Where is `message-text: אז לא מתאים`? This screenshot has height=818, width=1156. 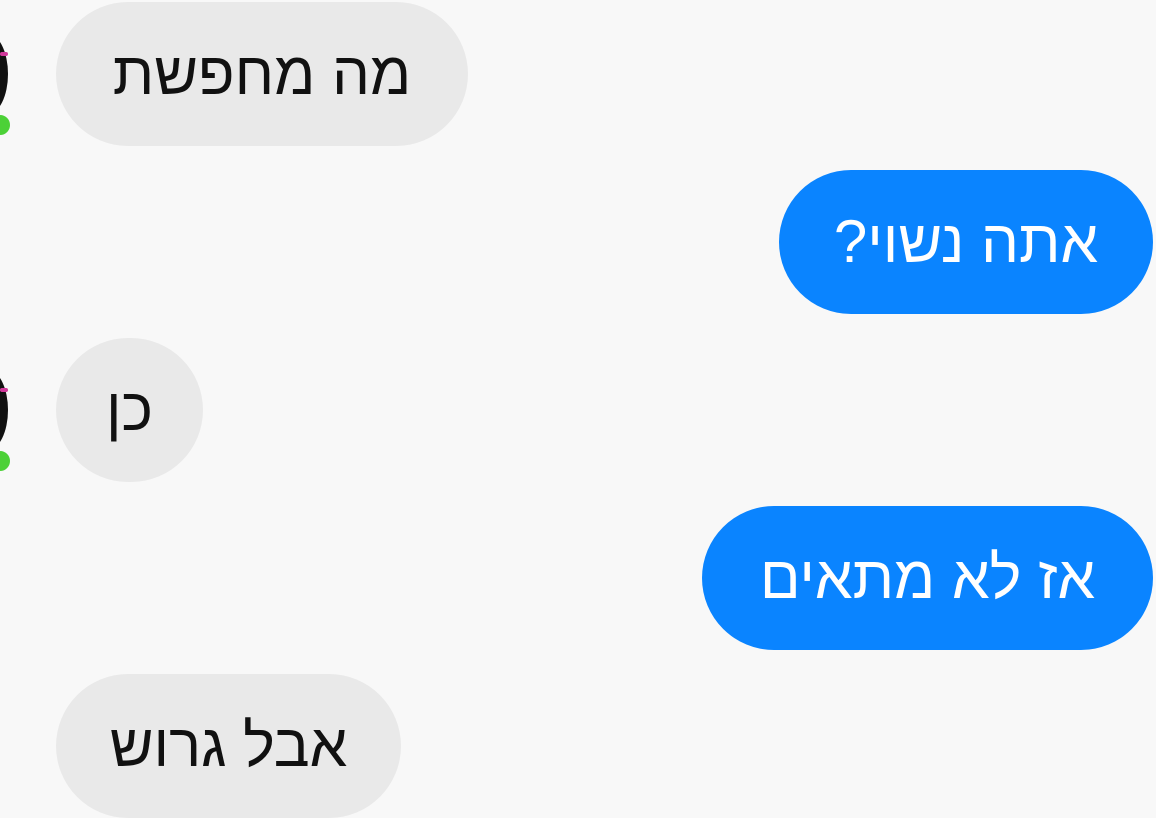 message-text: אז לא מתאים is located at coordinates (927, 577).